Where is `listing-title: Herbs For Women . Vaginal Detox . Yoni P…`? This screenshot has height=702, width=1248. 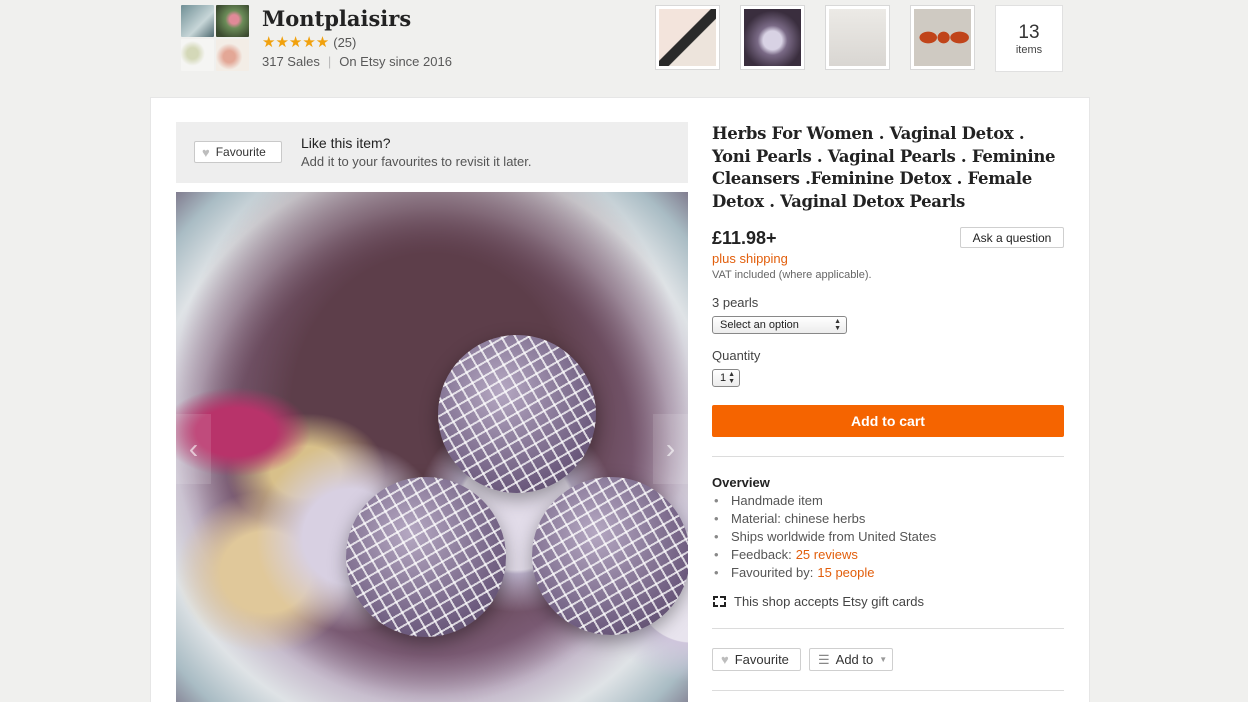
listing-title: Herbs For Women . Vaginal Detox . Yoni P… is located at coordinates (884, 167).